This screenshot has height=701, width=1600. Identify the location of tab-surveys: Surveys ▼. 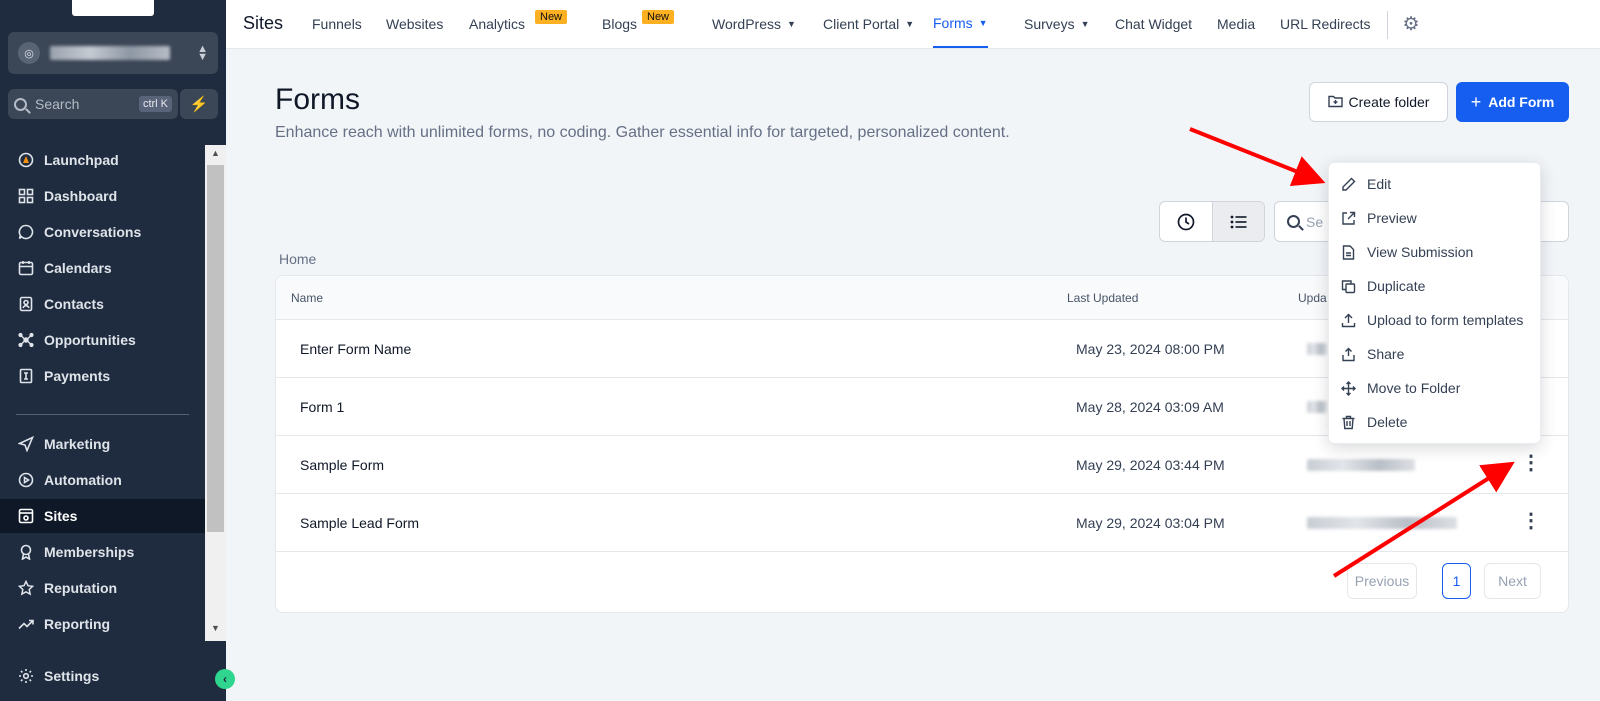
(1057, 24).